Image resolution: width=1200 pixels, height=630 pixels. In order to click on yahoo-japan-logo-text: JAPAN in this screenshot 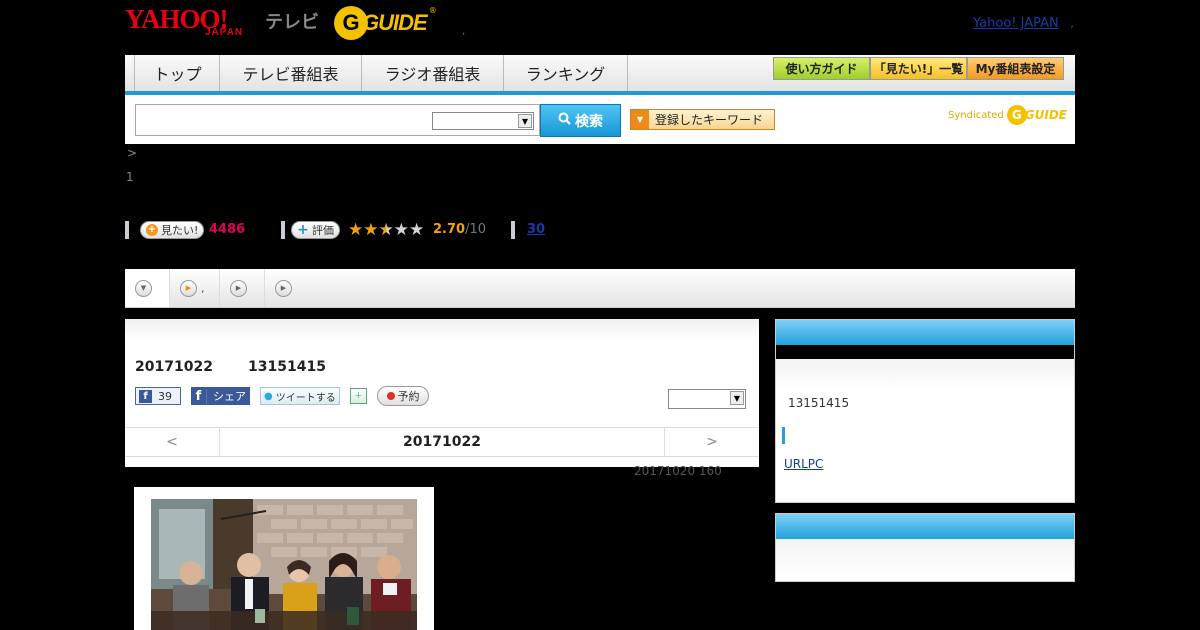, I will do `click(224, 32)`.